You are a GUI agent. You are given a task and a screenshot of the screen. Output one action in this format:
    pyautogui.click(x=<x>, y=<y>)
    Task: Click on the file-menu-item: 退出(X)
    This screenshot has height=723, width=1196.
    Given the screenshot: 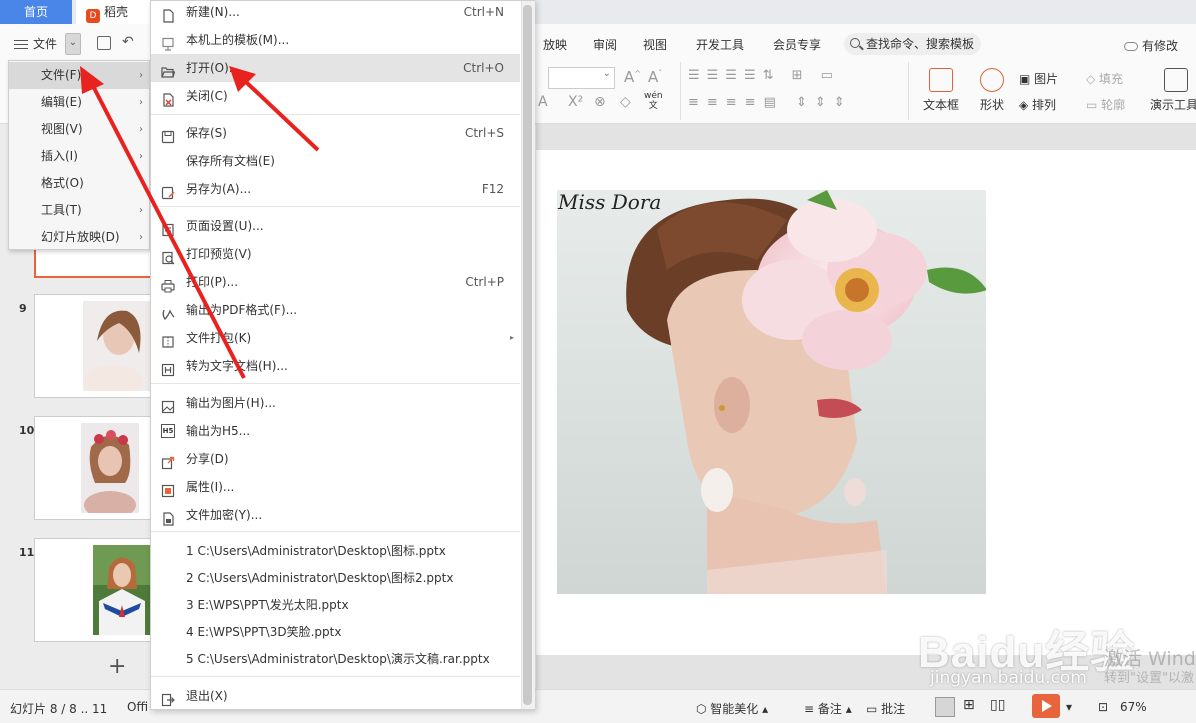 What is the action you would take?
    pyautogui.click(x=335, y=696)
    